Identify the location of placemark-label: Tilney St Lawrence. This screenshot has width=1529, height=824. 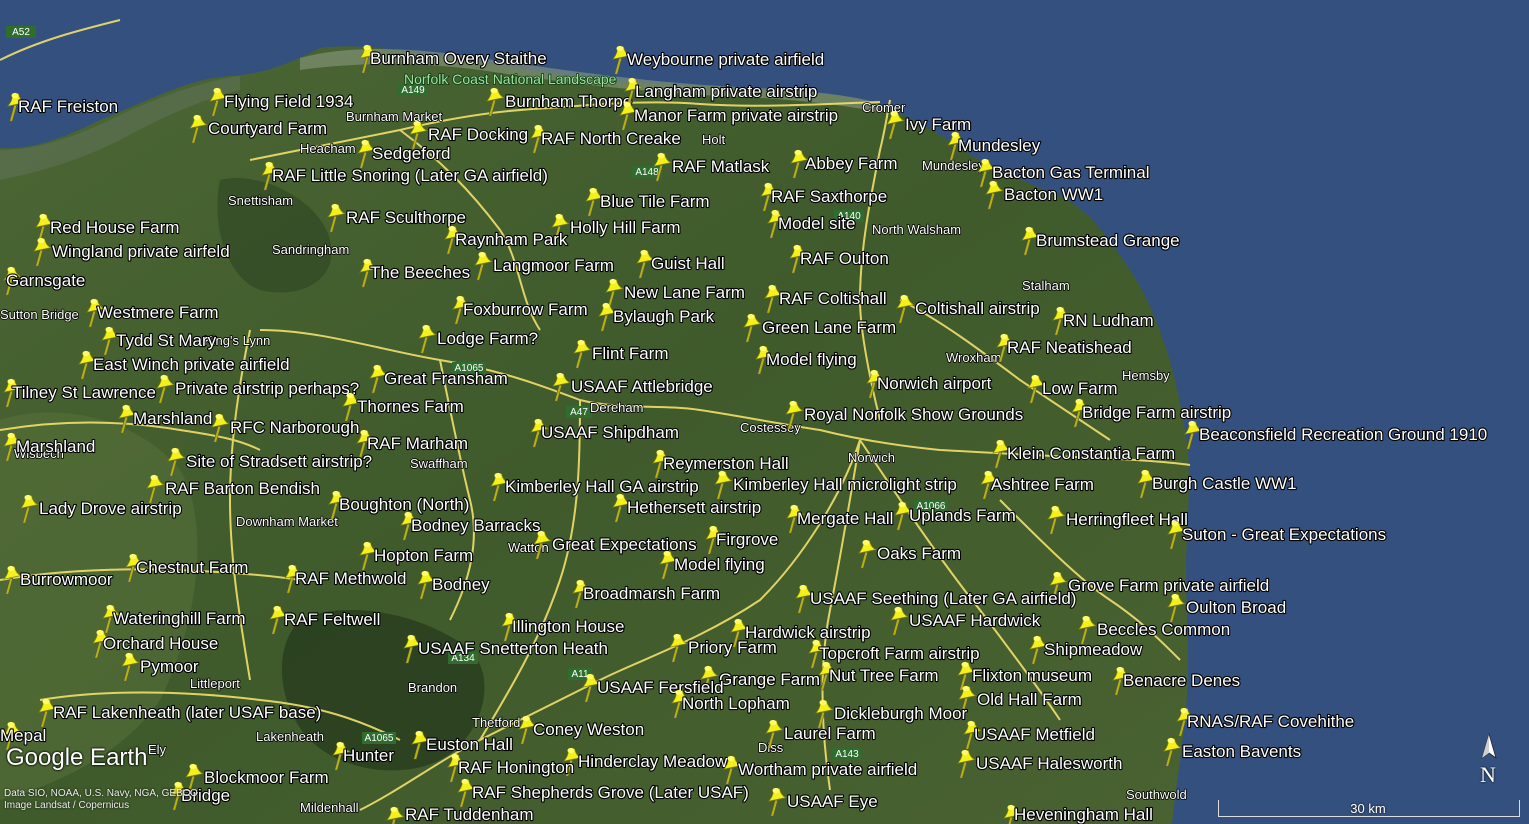
(84, 392).